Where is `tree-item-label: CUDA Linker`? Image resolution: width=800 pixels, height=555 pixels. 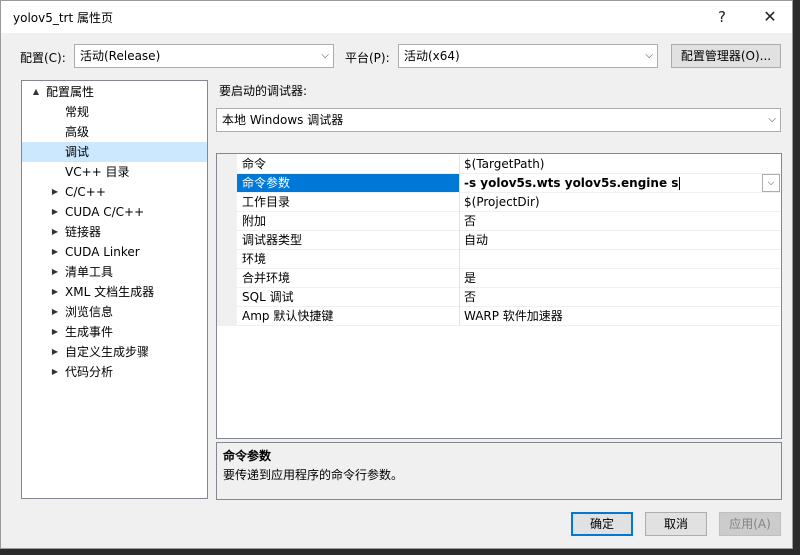 tree-item-label: CUDA Linker is located at coordinates (102, 252).